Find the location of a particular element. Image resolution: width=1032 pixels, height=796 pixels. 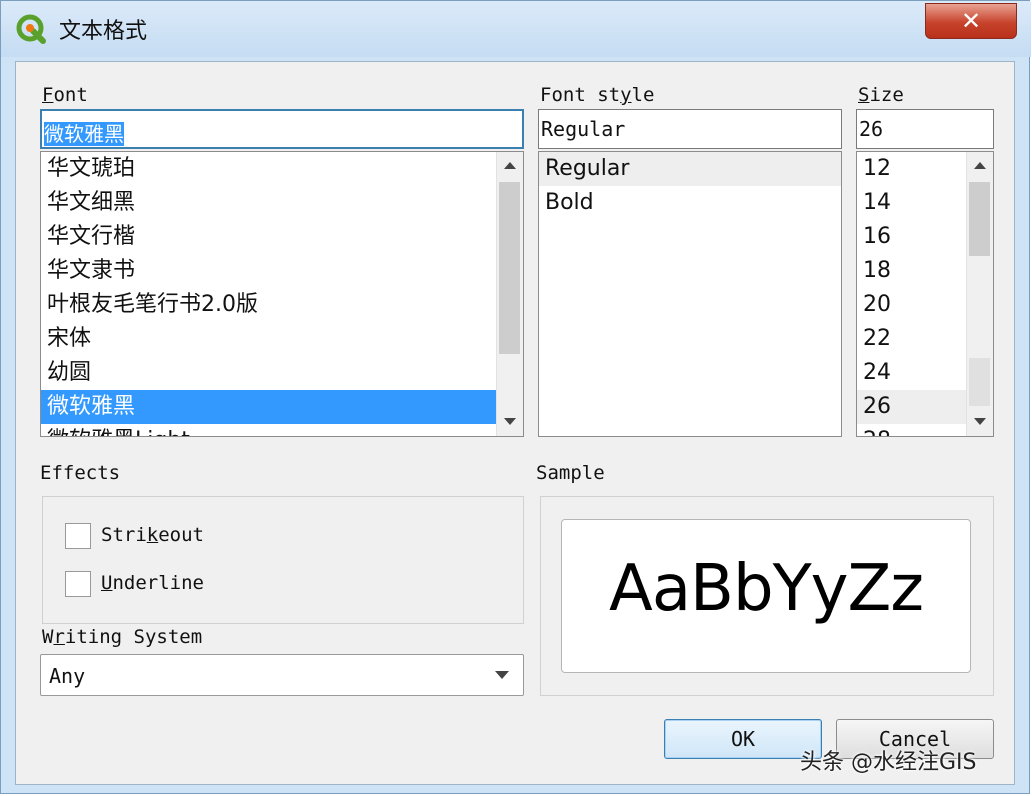

scrollbar-track-segment is located at coordinates (979, 382).